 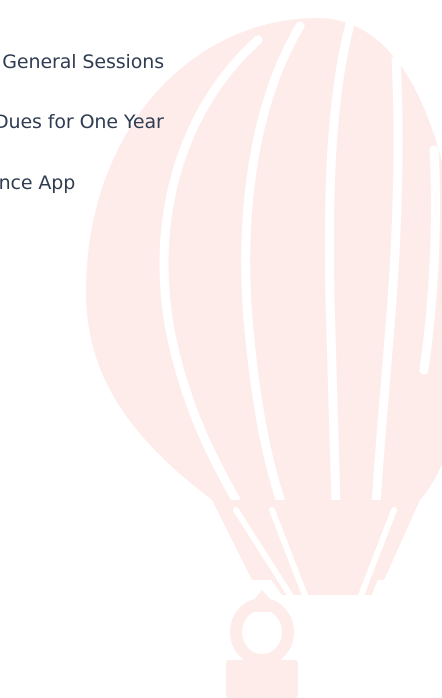 I want to click on feature-item-general-sessions: ll General Sessions, so click(x=82, y=62).